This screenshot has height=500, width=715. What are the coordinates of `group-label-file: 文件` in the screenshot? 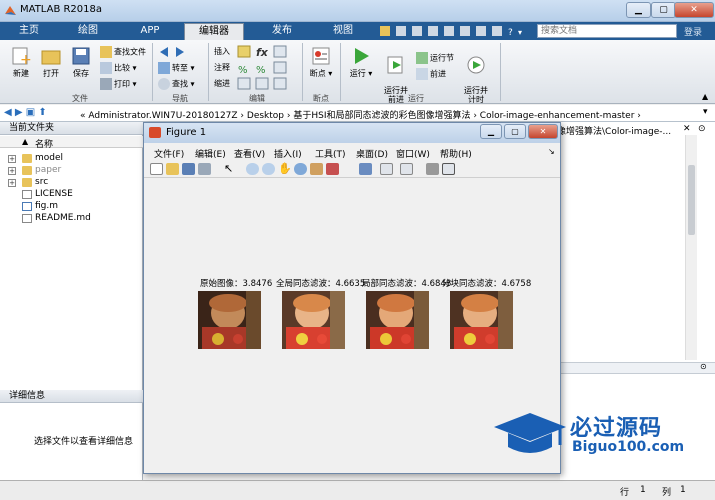 It's located at (80, 98).